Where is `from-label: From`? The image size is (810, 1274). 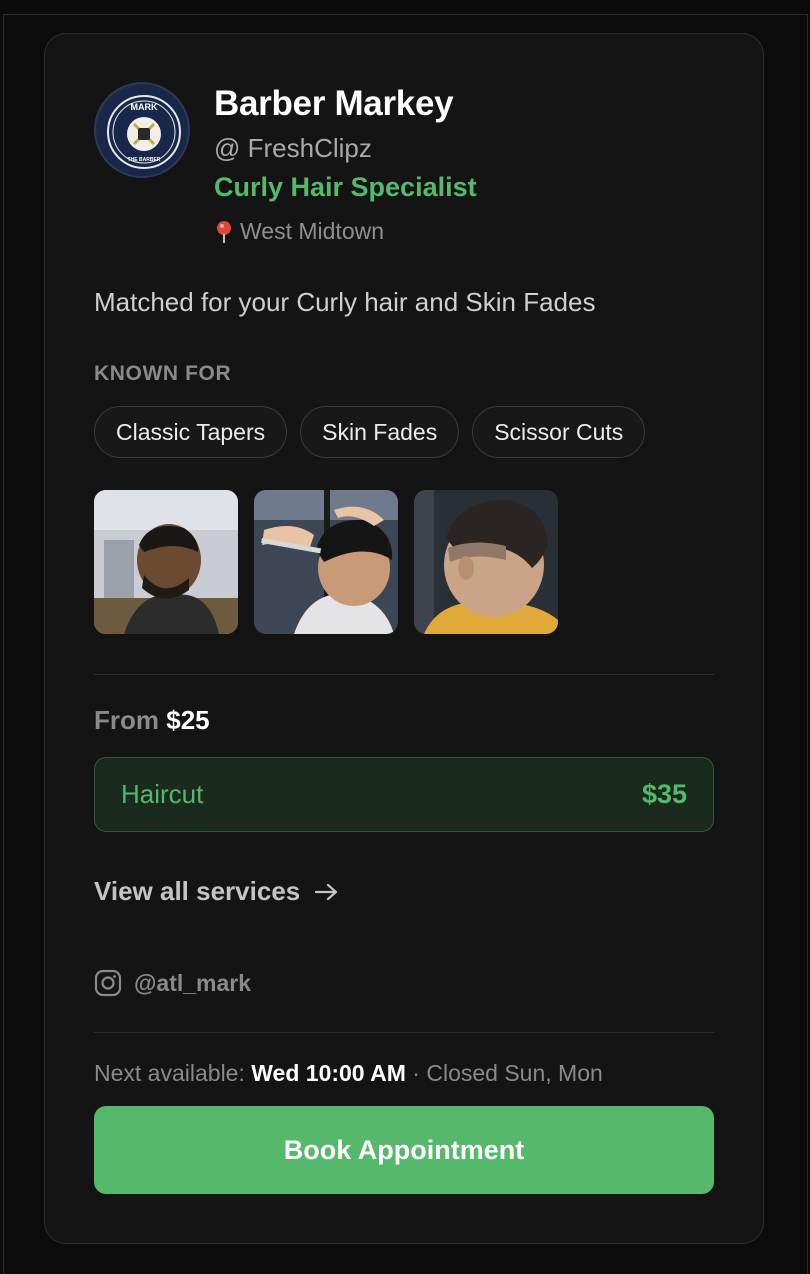
from-label: From is located at coordinates (126, 720).